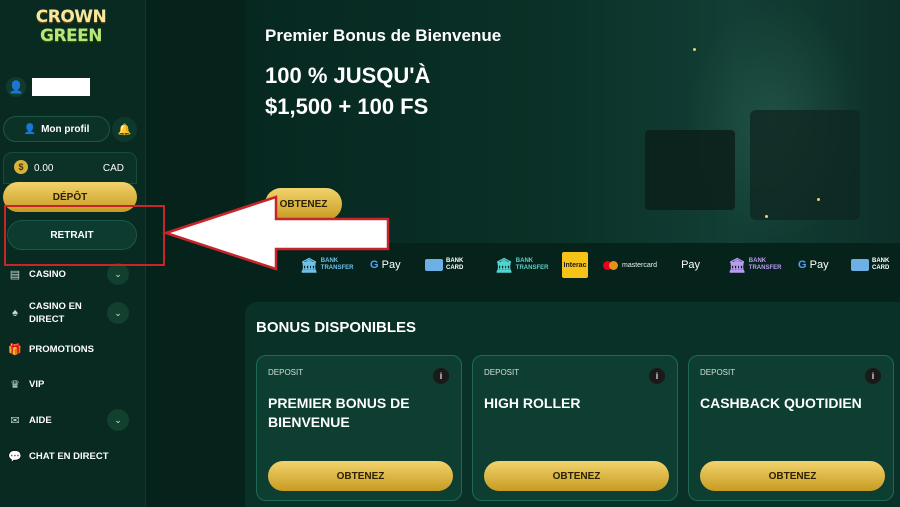  What do you see at coordinates (791, 428) in the screenshot?
I see `bonus-card: DEPOSIT i CASHBACK QUOTIDIEN OBTENEZ` at bounding box center [791, 428].